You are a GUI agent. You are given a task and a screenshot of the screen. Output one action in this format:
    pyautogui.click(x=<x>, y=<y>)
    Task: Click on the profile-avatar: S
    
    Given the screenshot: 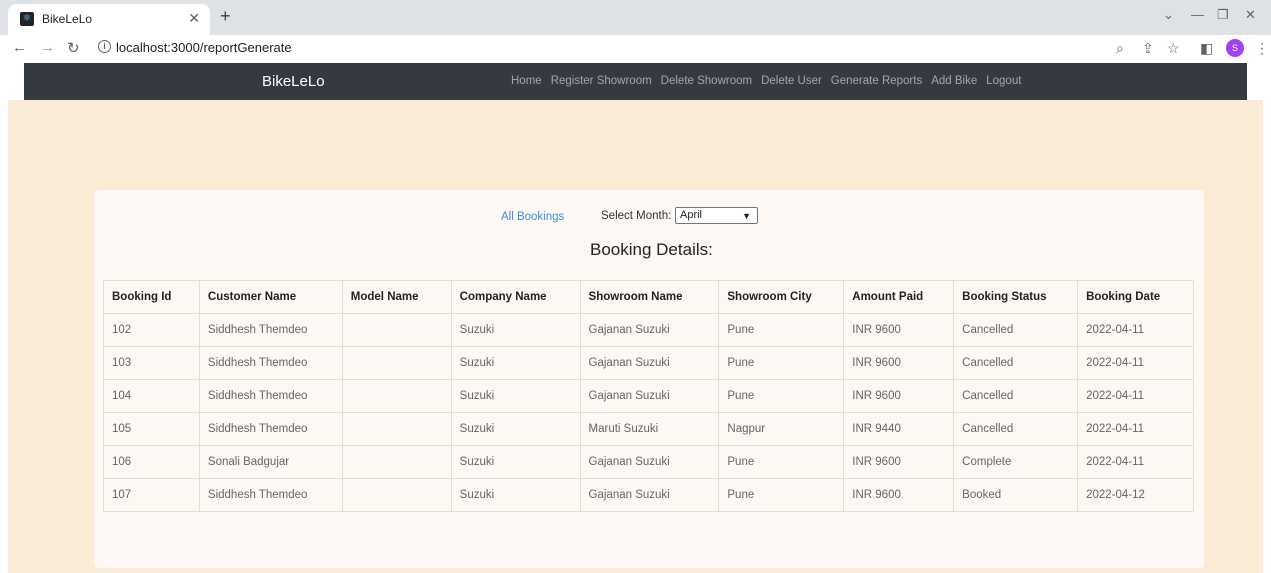 What is the action you would take?
    pyautogui.click(x=1235, y=48)
    